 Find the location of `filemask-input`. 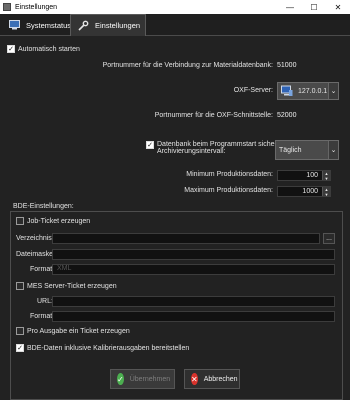

filemask-input is located at coordinates (193, 254).